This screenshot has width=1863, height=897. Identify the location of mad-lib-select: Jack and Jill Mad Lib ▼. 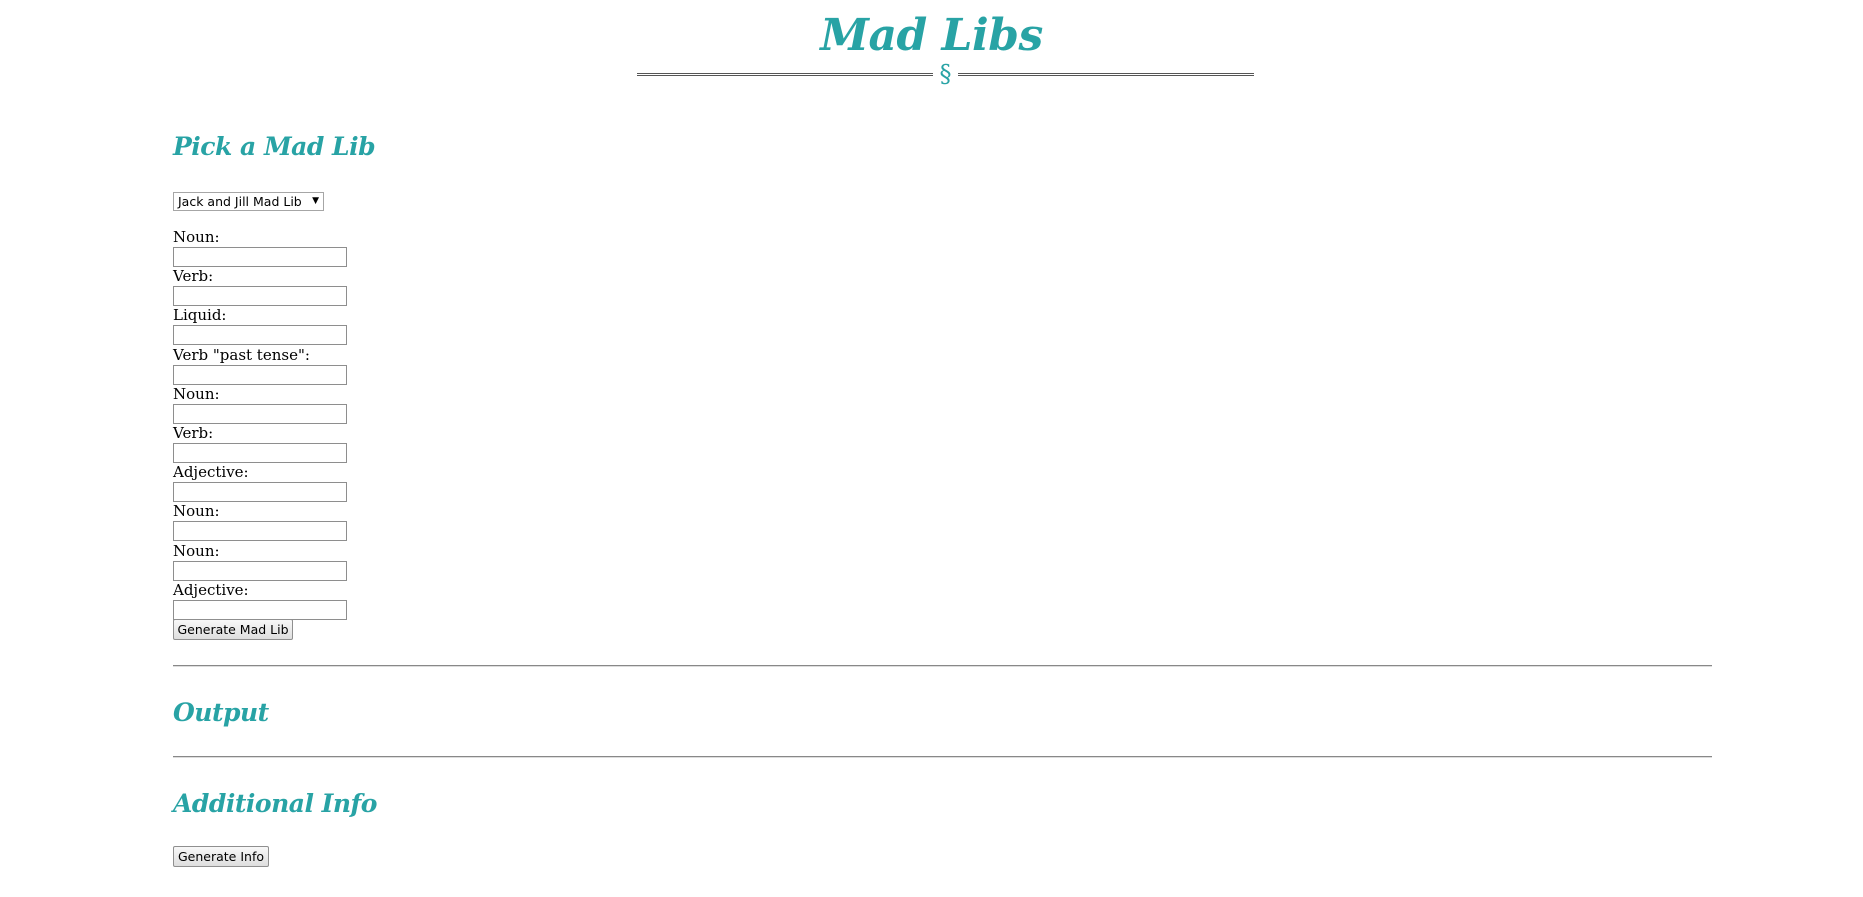
(248, 201).